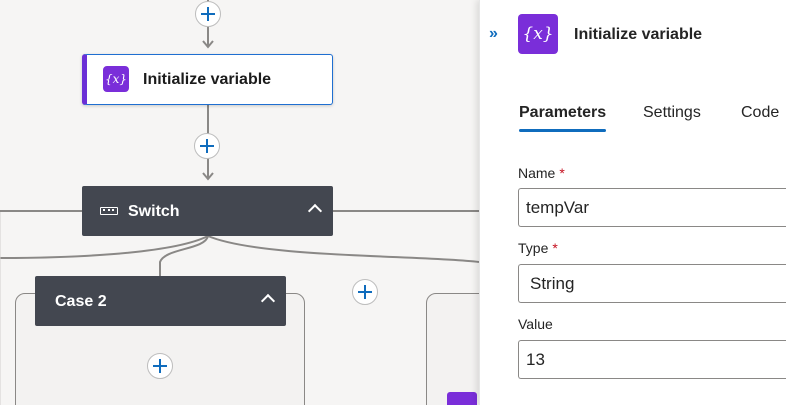 The width and height of the screenshot is (786, 405). What do you see at coordinates (498, 34) in the screenshot?
I see `collapse-panel-icon: »` at bounding box center [498, 34].